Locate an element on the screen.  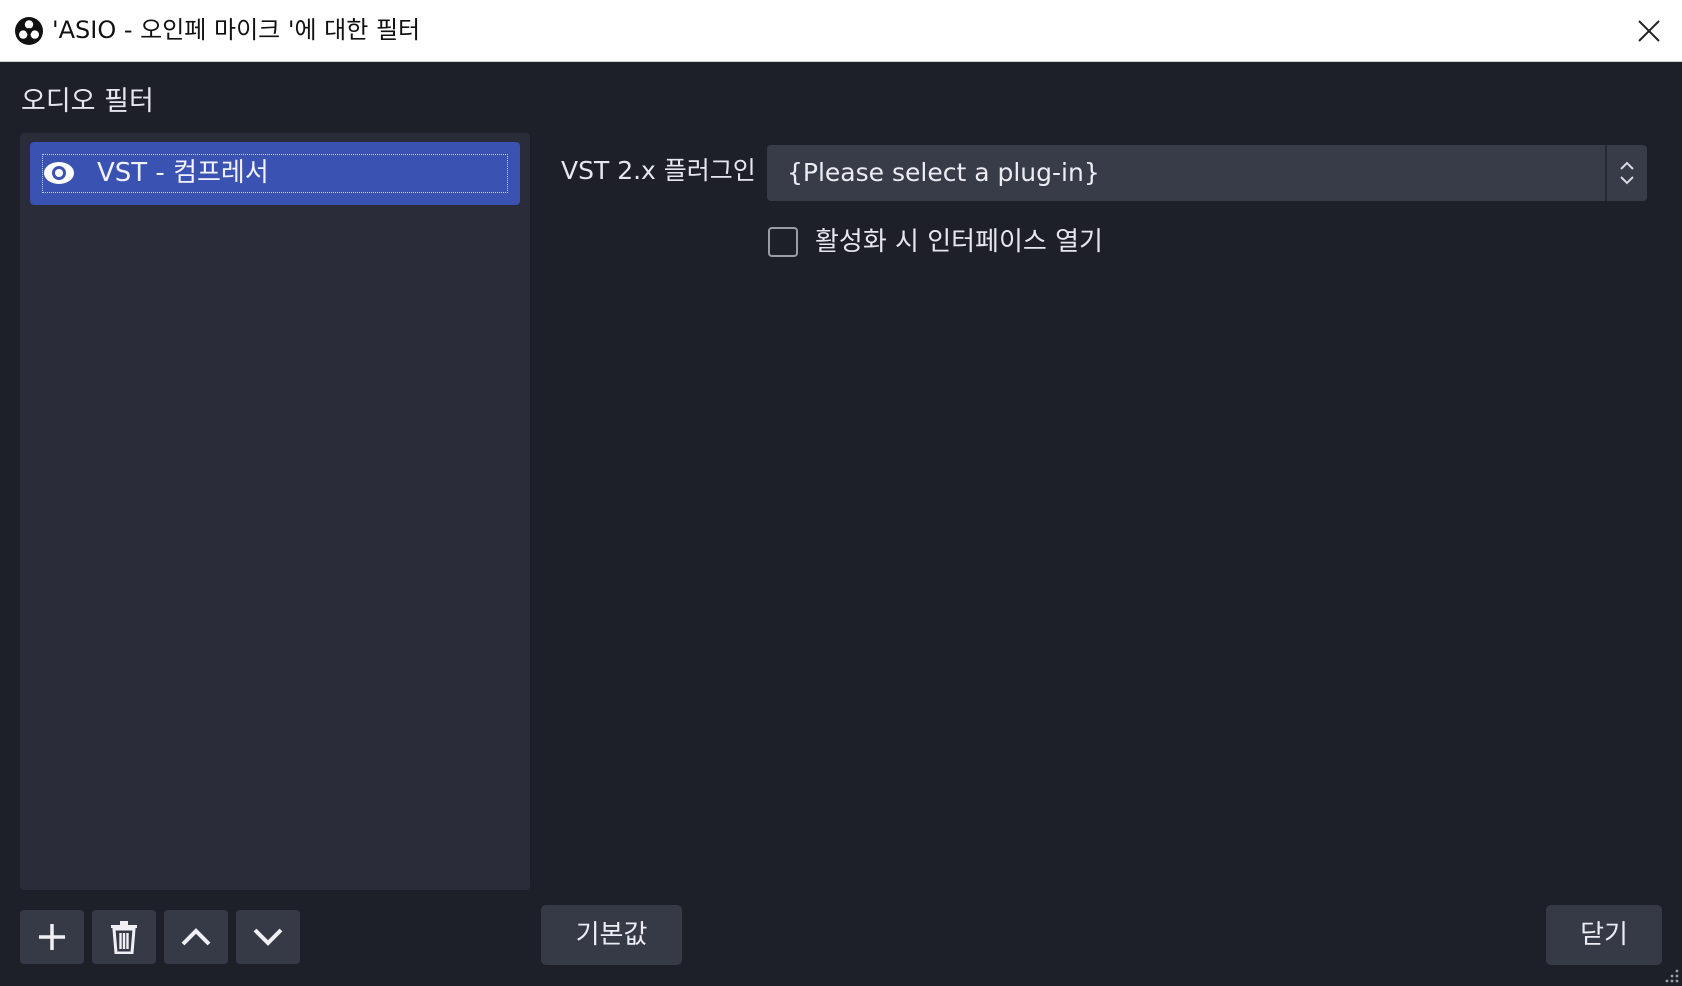
obs-logo-icon is located at coordinates (29, 31).